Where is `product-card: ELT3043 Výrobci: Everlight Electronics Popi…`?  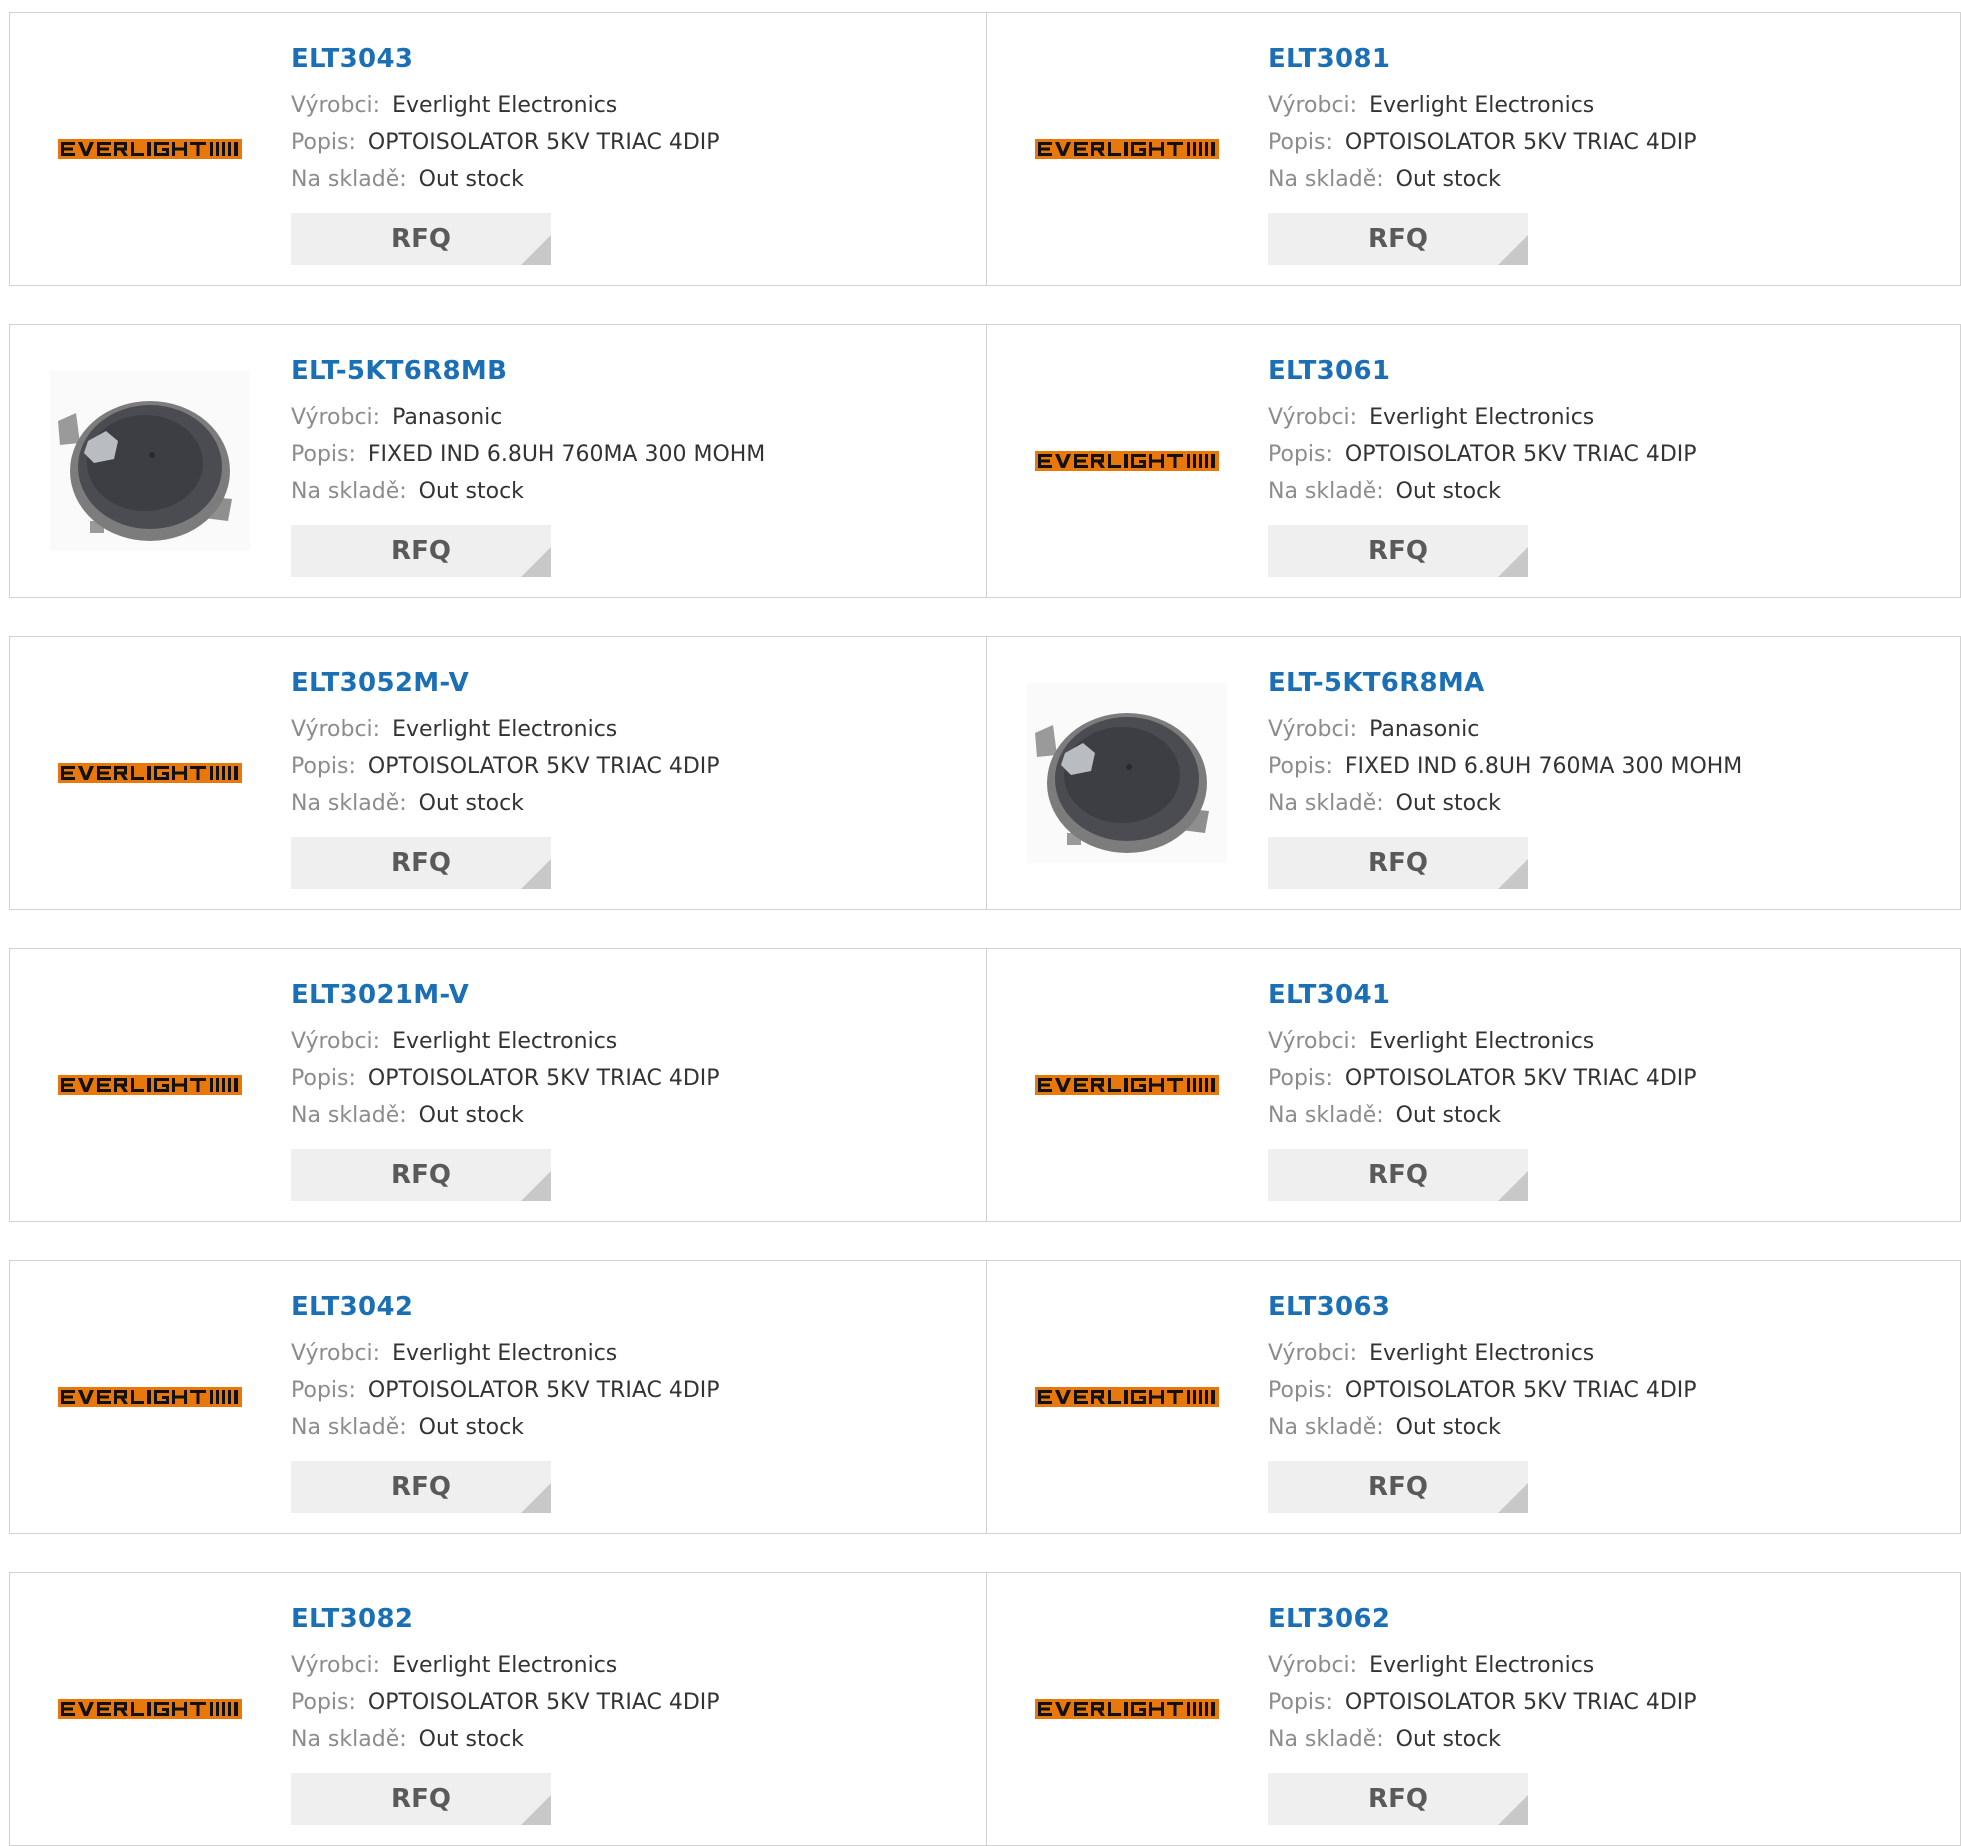 product-card: ELT3043 Výrobci: Everlight Electronics Popi… is located at coordinates (498, 149).